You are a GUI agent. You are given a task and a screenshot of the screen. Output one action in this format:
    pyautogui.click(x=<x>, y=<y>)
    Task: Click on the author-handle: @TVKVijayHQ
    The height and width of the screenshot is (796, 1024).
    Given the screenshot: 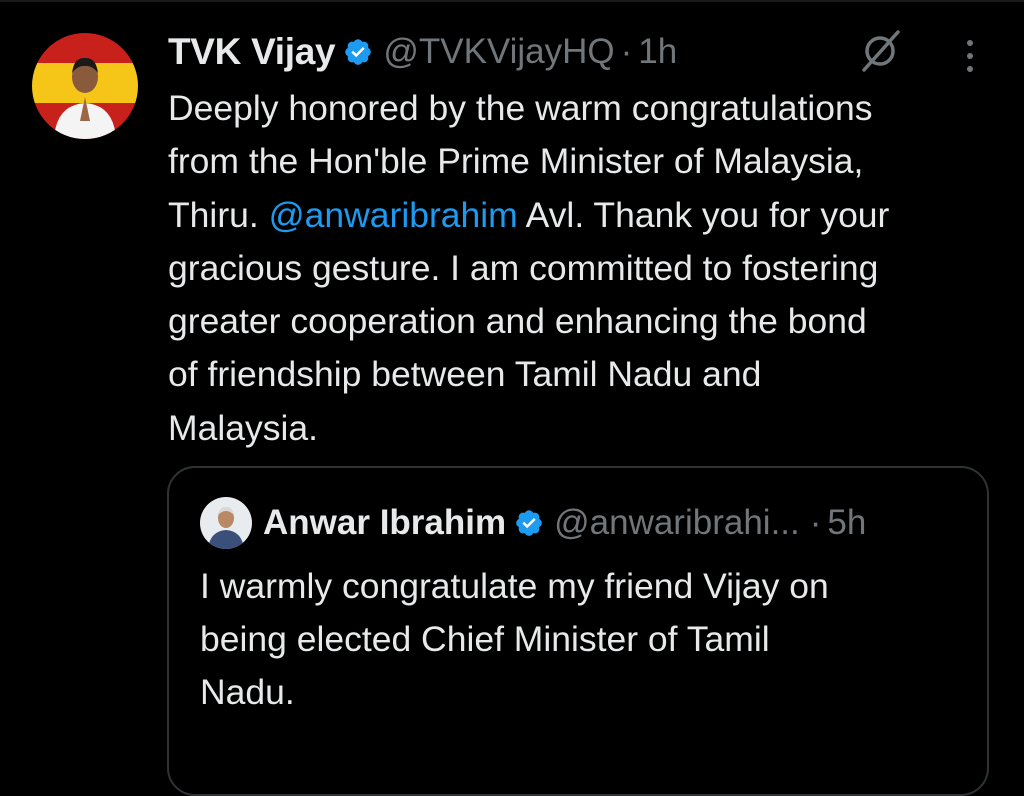 What is the action you would take?
    pyautogui.click(x=498, y=52)
    